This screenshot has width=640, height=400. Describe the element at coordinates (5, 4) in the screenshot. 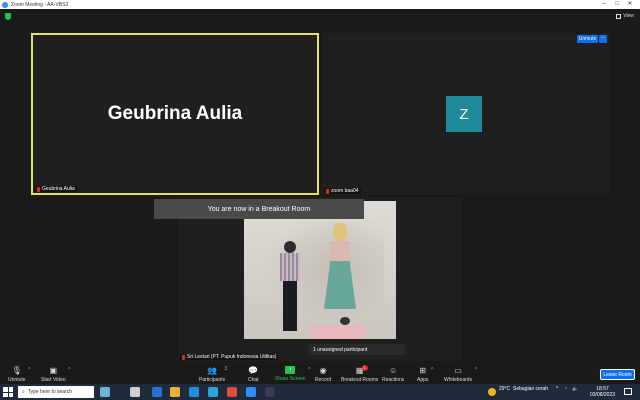

I see `zoom-logo-icon` at that location.